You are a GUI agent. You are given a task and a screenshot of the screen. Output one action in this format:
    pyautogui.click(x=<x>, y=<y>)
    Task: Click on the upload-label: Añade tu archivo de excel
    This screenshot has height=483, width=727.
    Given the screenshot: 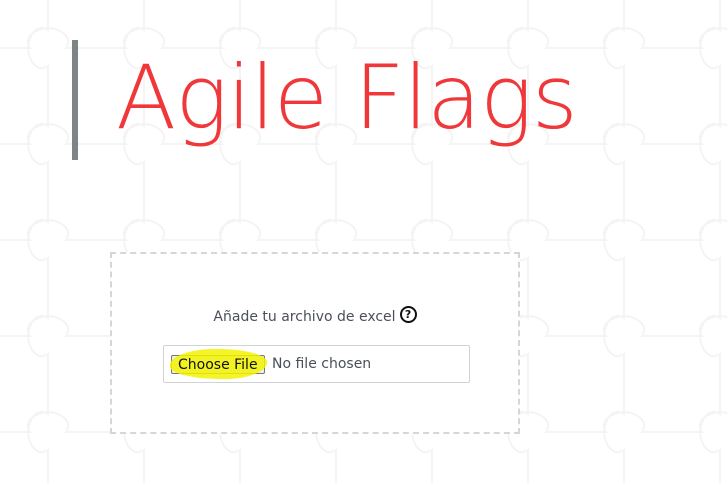 What is the action you would take?
    pyautogui.click(x=304, y=317)
    